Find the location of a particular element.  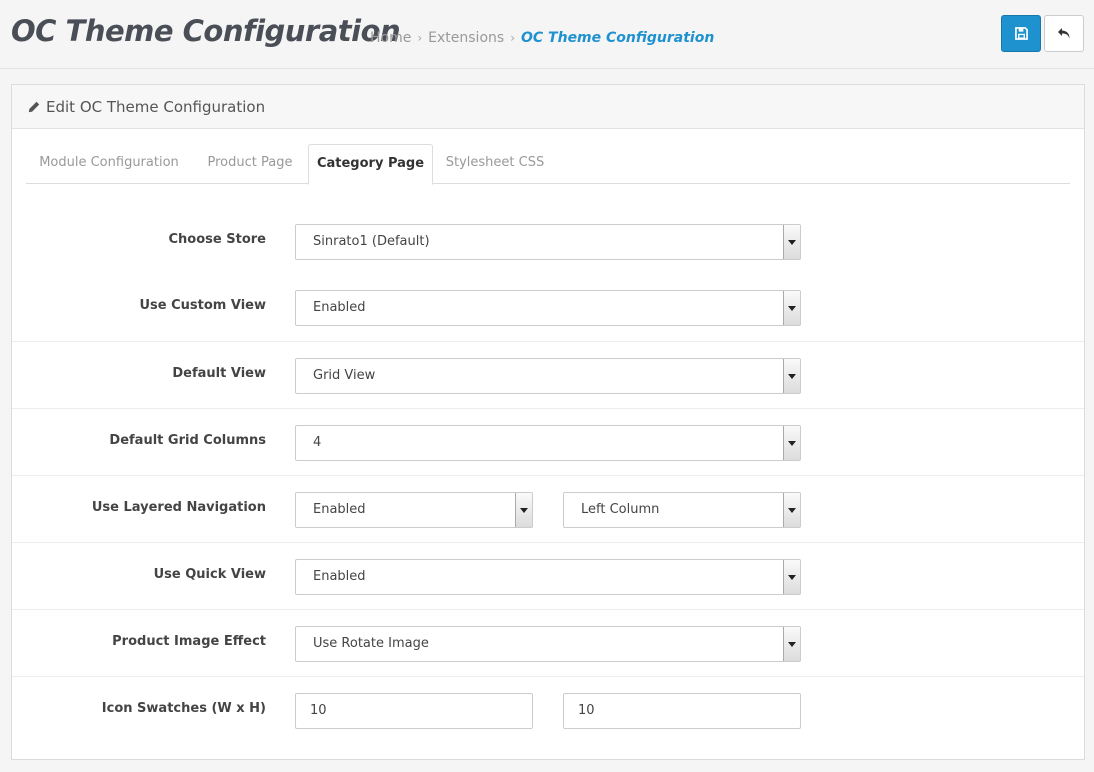

layered-navigation-position-value: Left Column is located at coordinates (620, 509).